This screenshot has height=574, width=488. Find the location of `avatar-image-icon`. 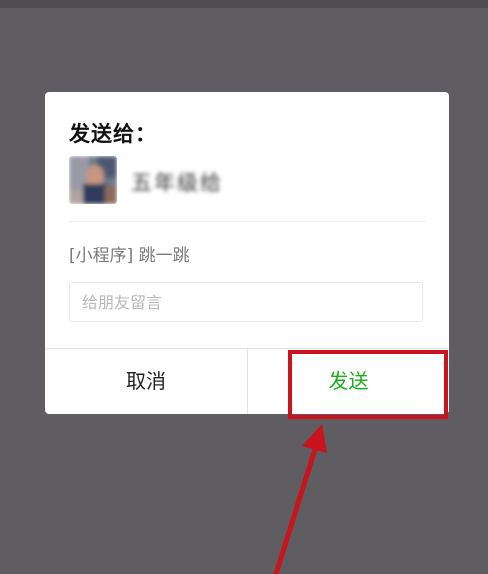

avatar-image-icon is located at coordinates (93, 180).